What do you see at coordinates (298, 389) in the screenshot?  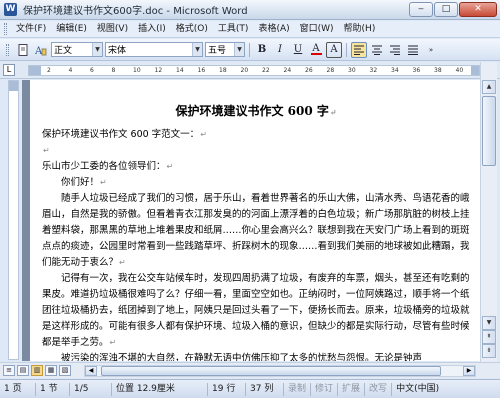 I see `status-record: 录制` at bounding box center [298, 389].